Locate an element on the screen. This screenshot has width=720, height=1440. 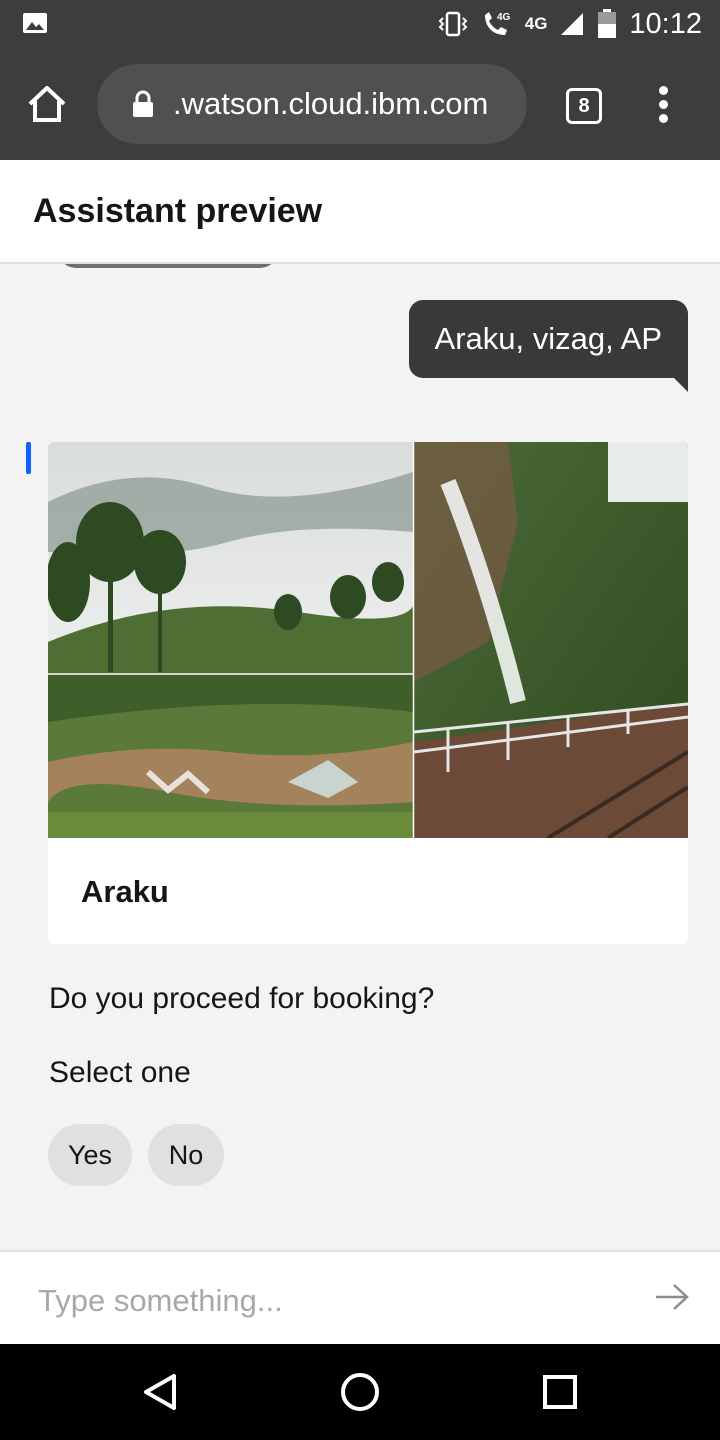
bot-question: Do you proceed for booking? is located at coordinates (242, 998).